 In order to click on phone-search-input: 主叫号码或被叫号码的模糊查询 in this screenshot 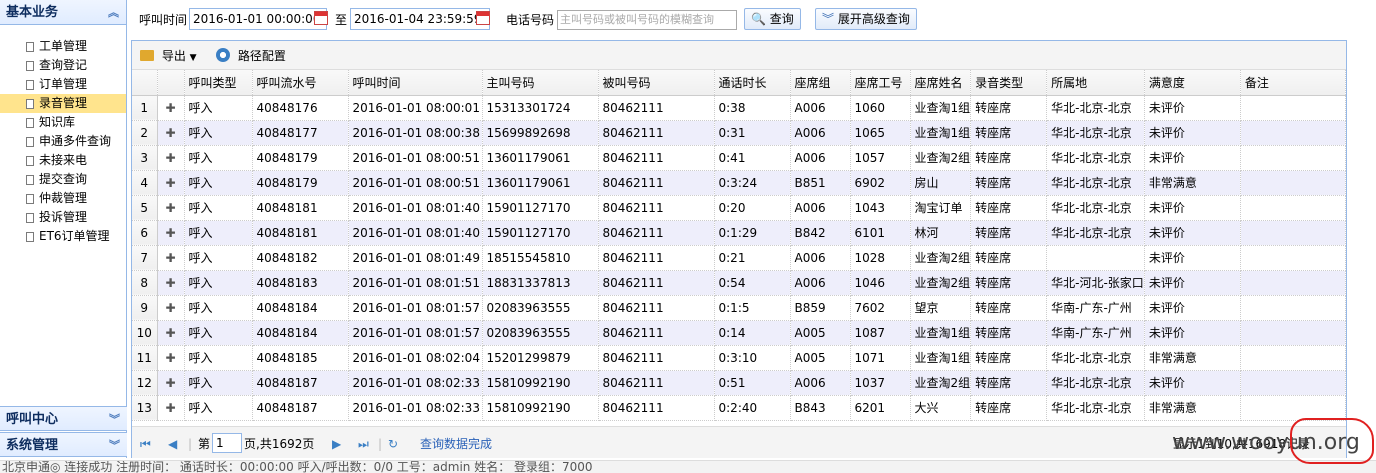, I will do `click(647, 20)`.